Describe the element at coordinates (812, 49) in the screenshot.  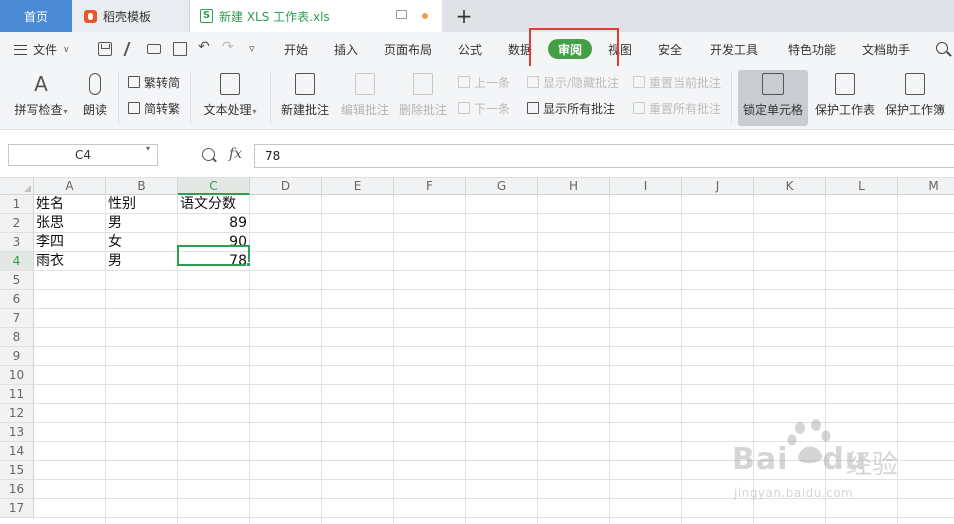
I see `tab-special-features: 特色功能` at that location.